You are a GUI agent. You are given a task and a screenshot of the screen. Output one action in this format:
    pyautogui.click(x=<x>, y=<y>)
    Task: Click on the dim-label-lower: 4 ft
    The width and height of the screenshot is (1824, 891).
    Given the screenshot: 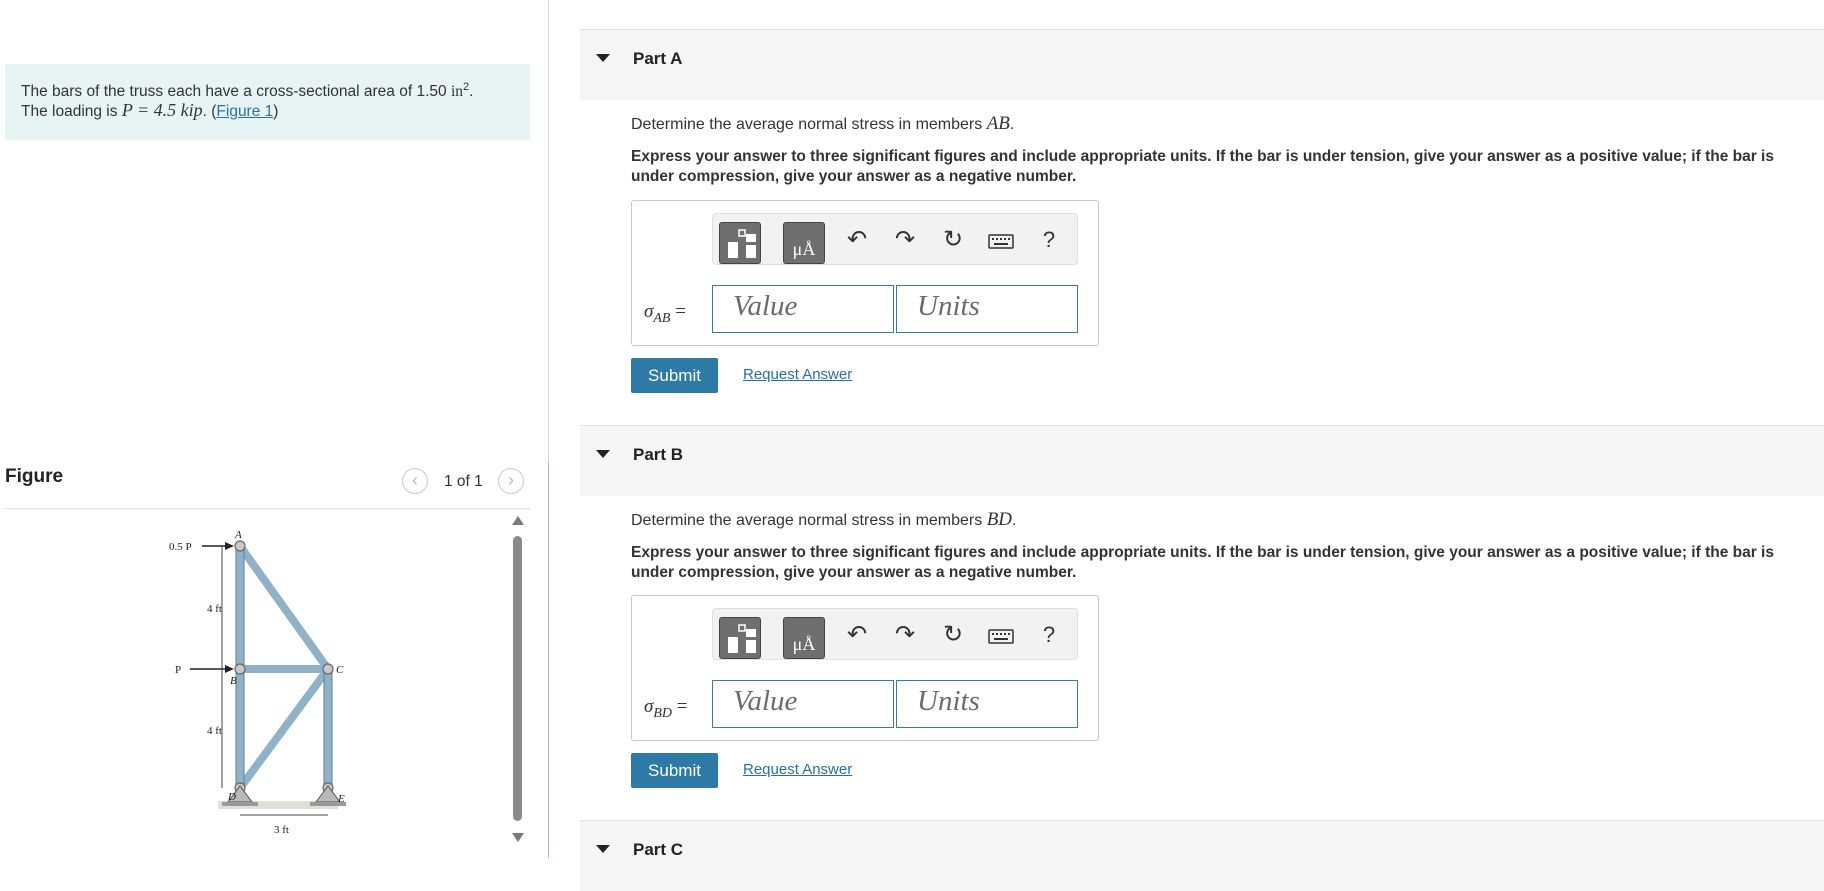 What is the action you would take?
    pyautogui.click(x=214, y=731)
    